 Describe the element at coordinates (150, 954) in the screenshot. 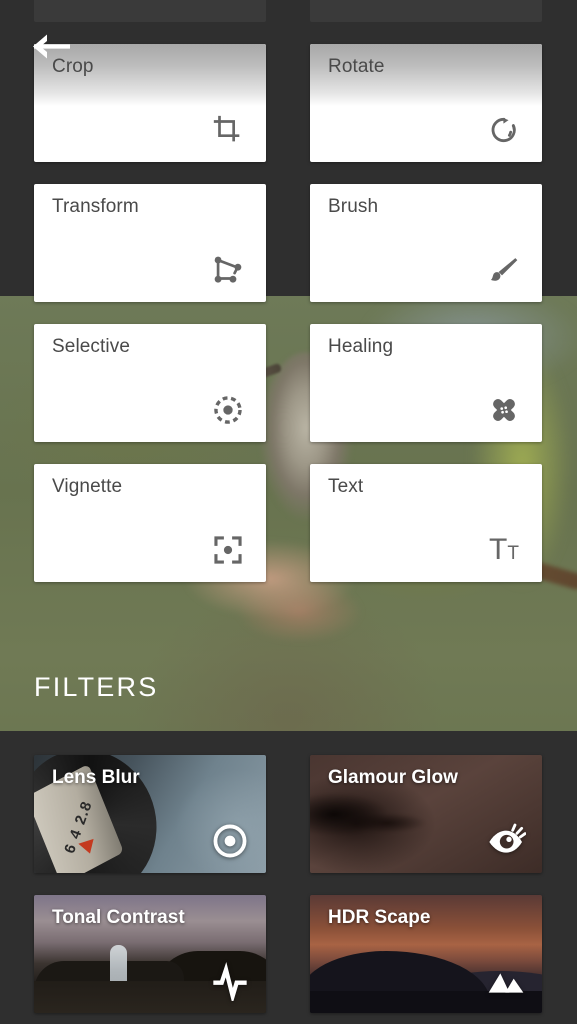

I see `filter-card-tonal-contrast: Tonal Contrast` at that location.